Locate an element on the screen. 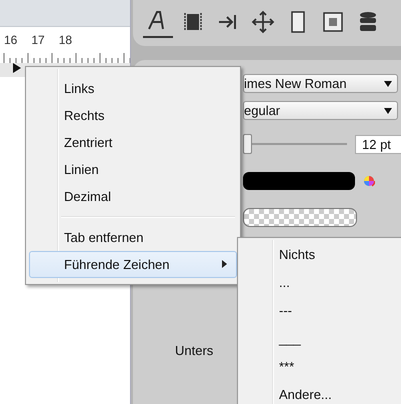 The height and width of the screenshot is (404, 401). style-dropdown: egular is located at coordinates (320, 110).